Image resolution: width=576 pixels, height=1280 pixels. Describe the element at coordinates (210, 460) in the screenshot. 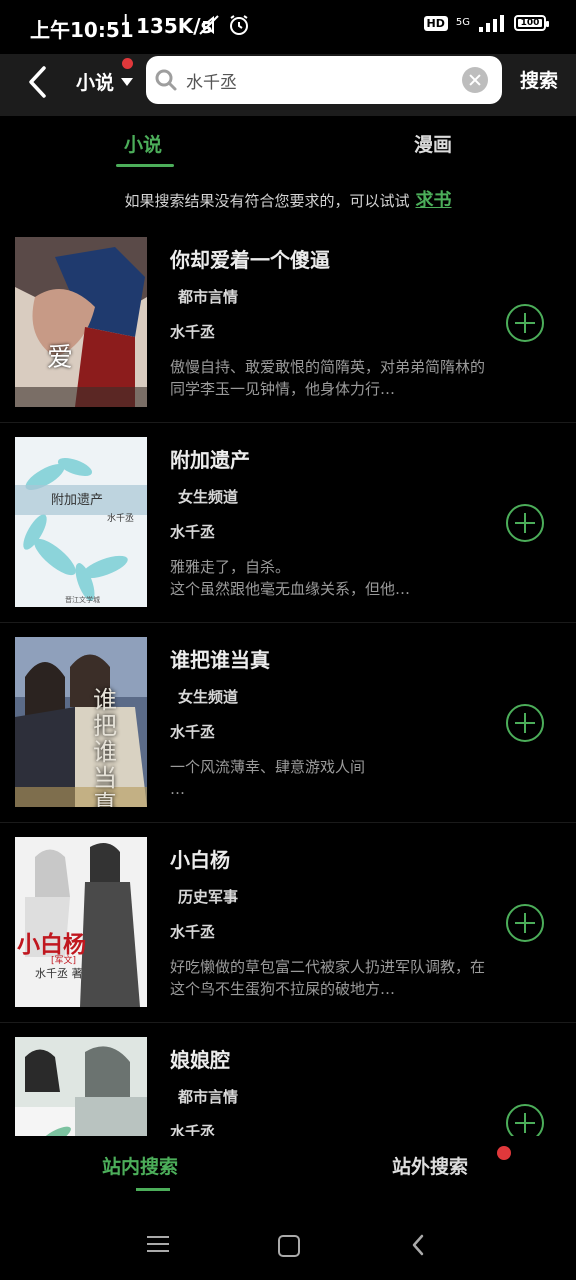

I see `book-title: 附加遗产` at that location.